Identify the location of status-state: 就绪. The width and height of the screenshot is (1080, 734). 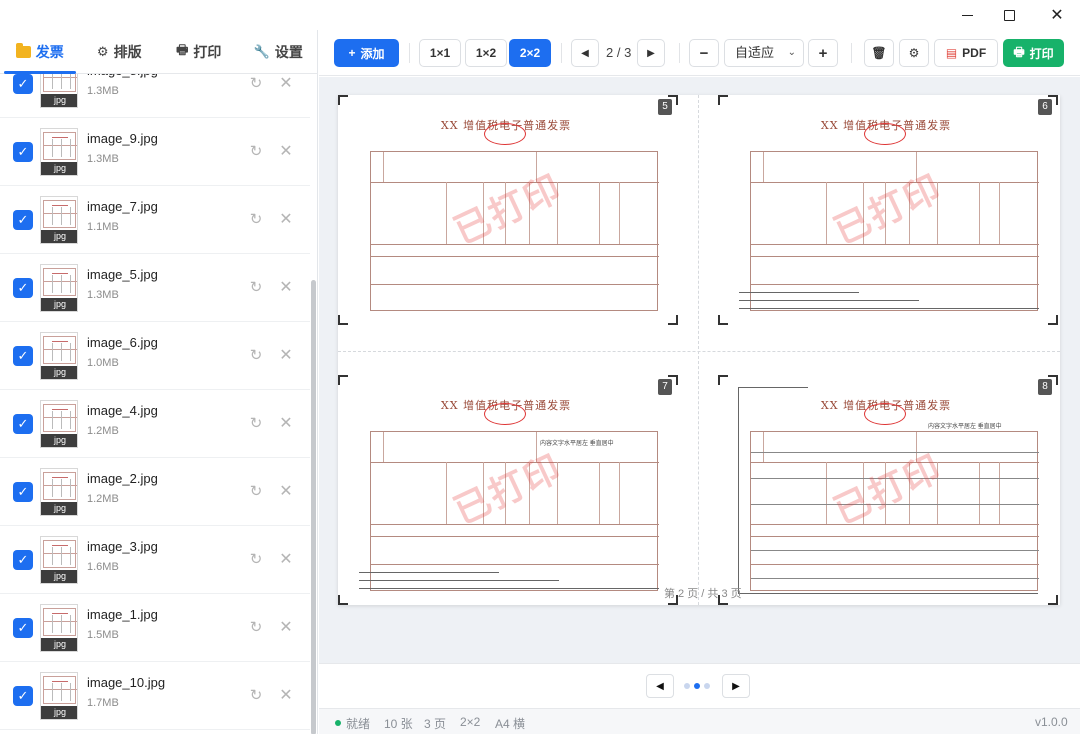
(358, 724).